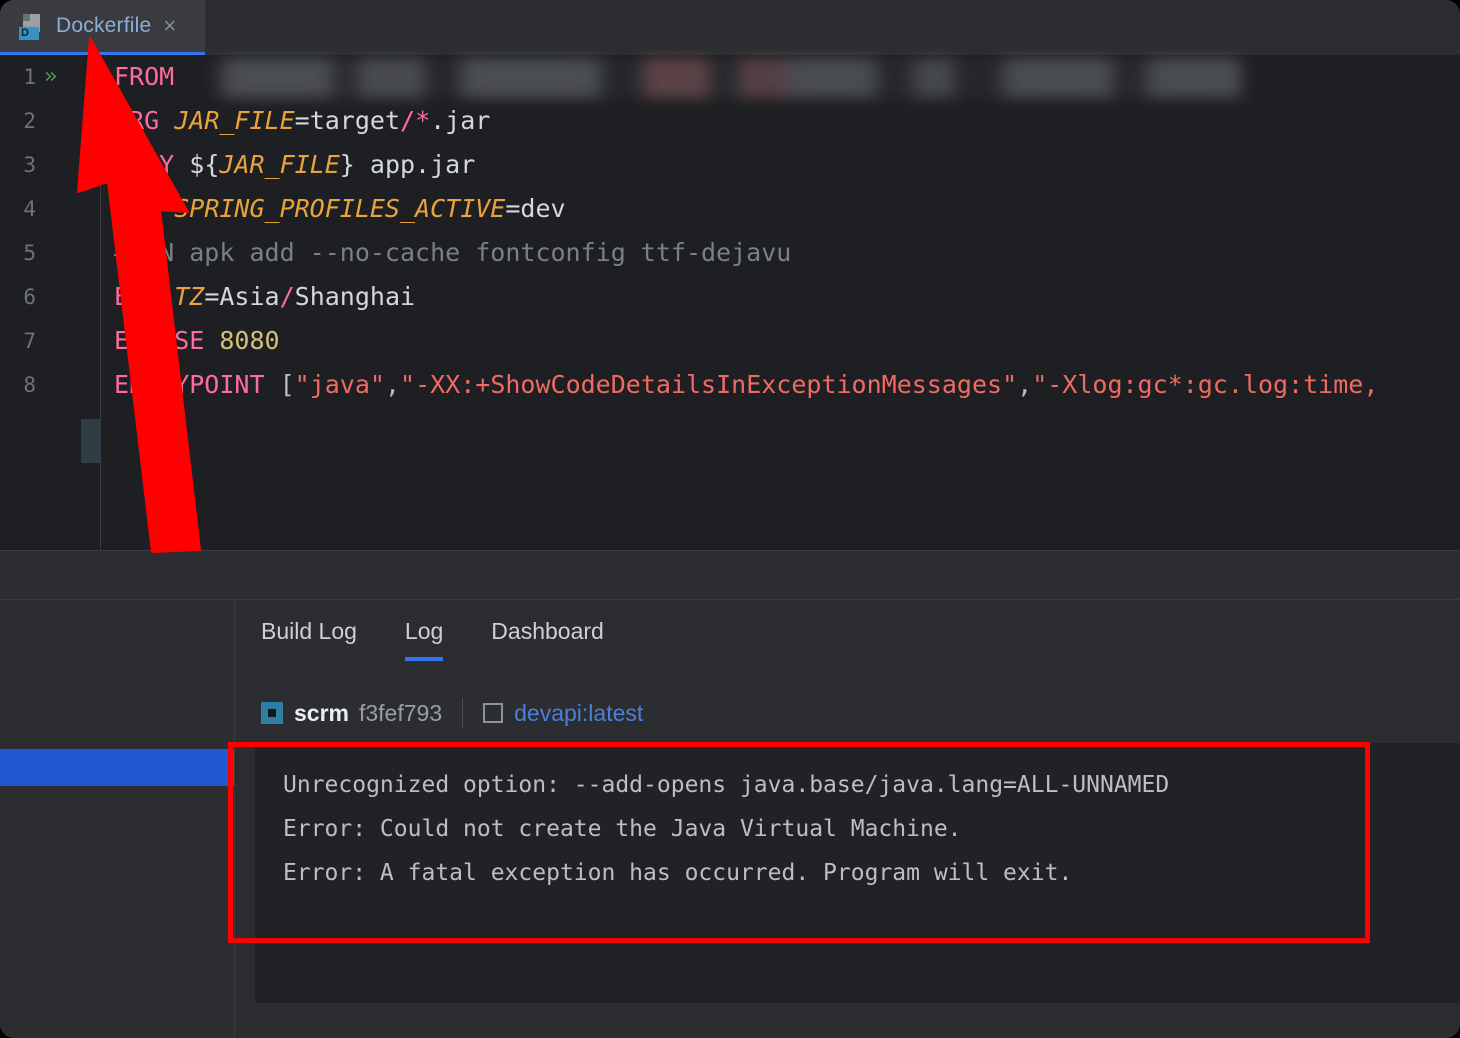 This screenshot has height=1038, width=1460. What do you see at coordinates (355, 296) in the screenshot?
I see `code-token: Shanghai` at bounding box center [355, 296].